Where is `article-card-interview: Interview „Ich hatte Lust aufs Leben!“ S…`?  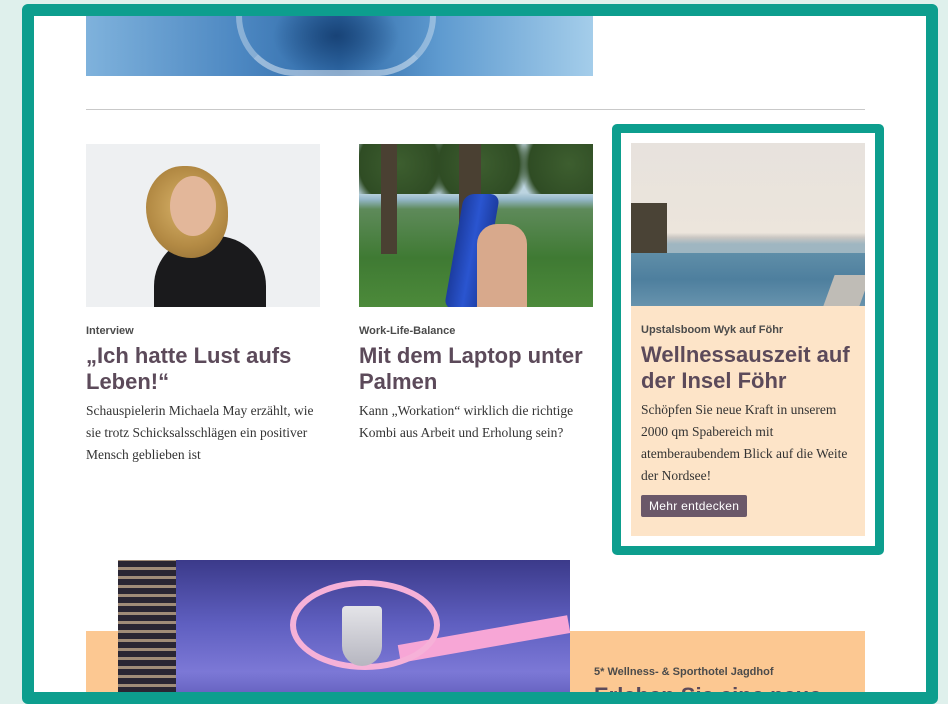 article-card-interview: Interview „Ich hatte Lust aufs Leben!“ S… is located at coordinates (203, 305).